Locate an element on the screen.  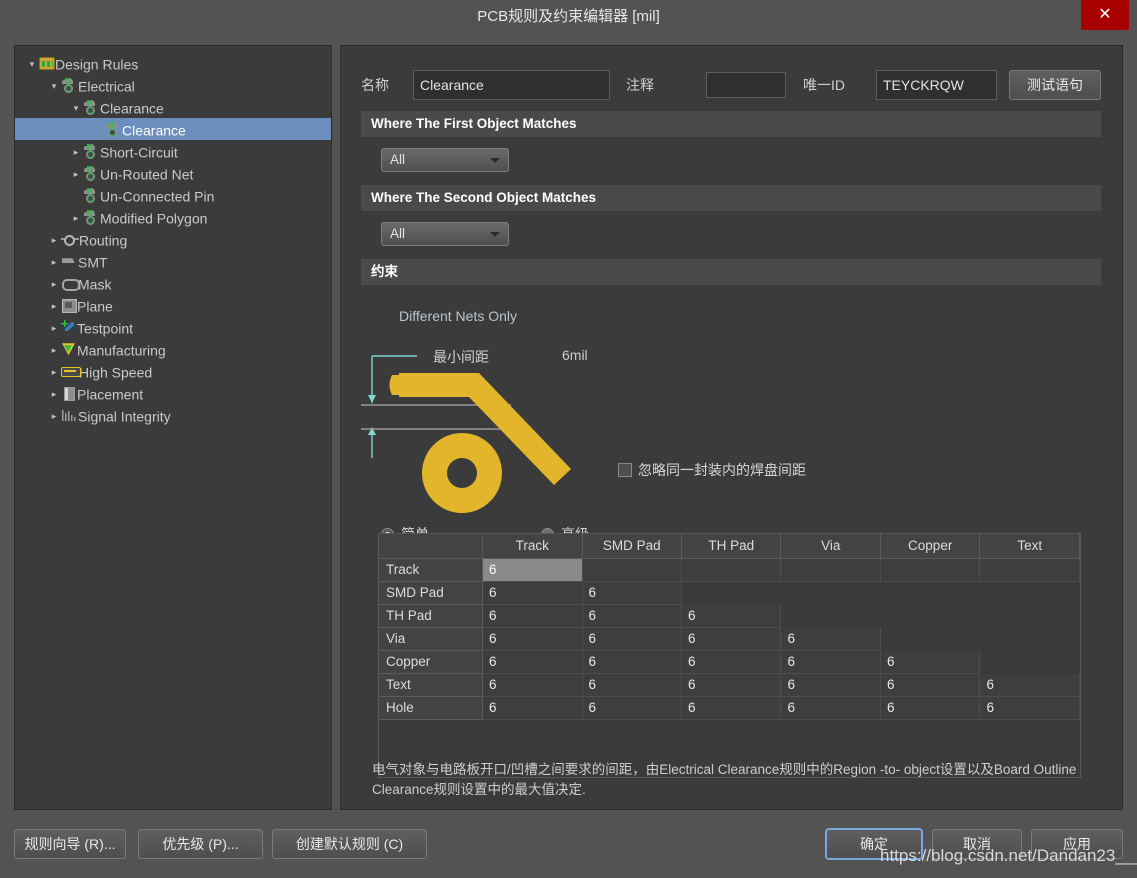
tree-item-signal-integrity: ▸ Signal Integrity is located at coordinates (173, 415).